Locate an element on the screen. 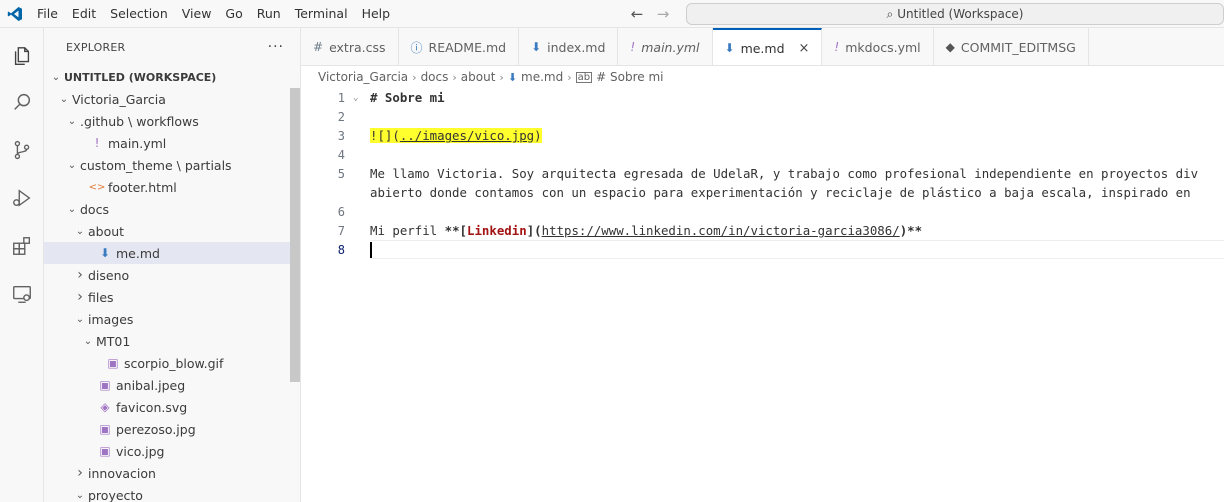 This screenshot has height=502, width=1224. tab-label: COMMIT_EDITMSG is located at coordinates (1018, 47).